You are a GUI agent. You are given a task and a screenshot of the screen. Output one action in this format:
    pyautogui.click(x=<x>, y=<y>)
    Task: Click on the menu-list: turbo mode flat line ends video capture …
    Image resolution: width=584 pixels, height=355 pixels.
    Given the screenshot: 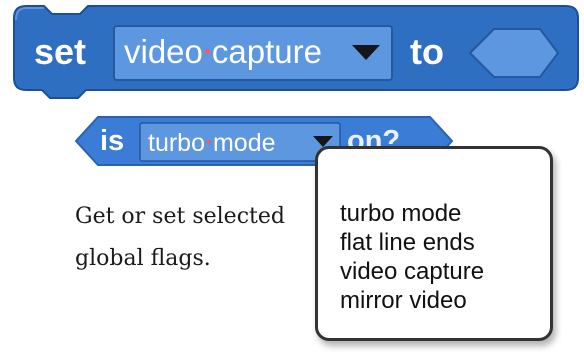 What is the action you would take?
    pyautogui.click(x=412, y=257)
    